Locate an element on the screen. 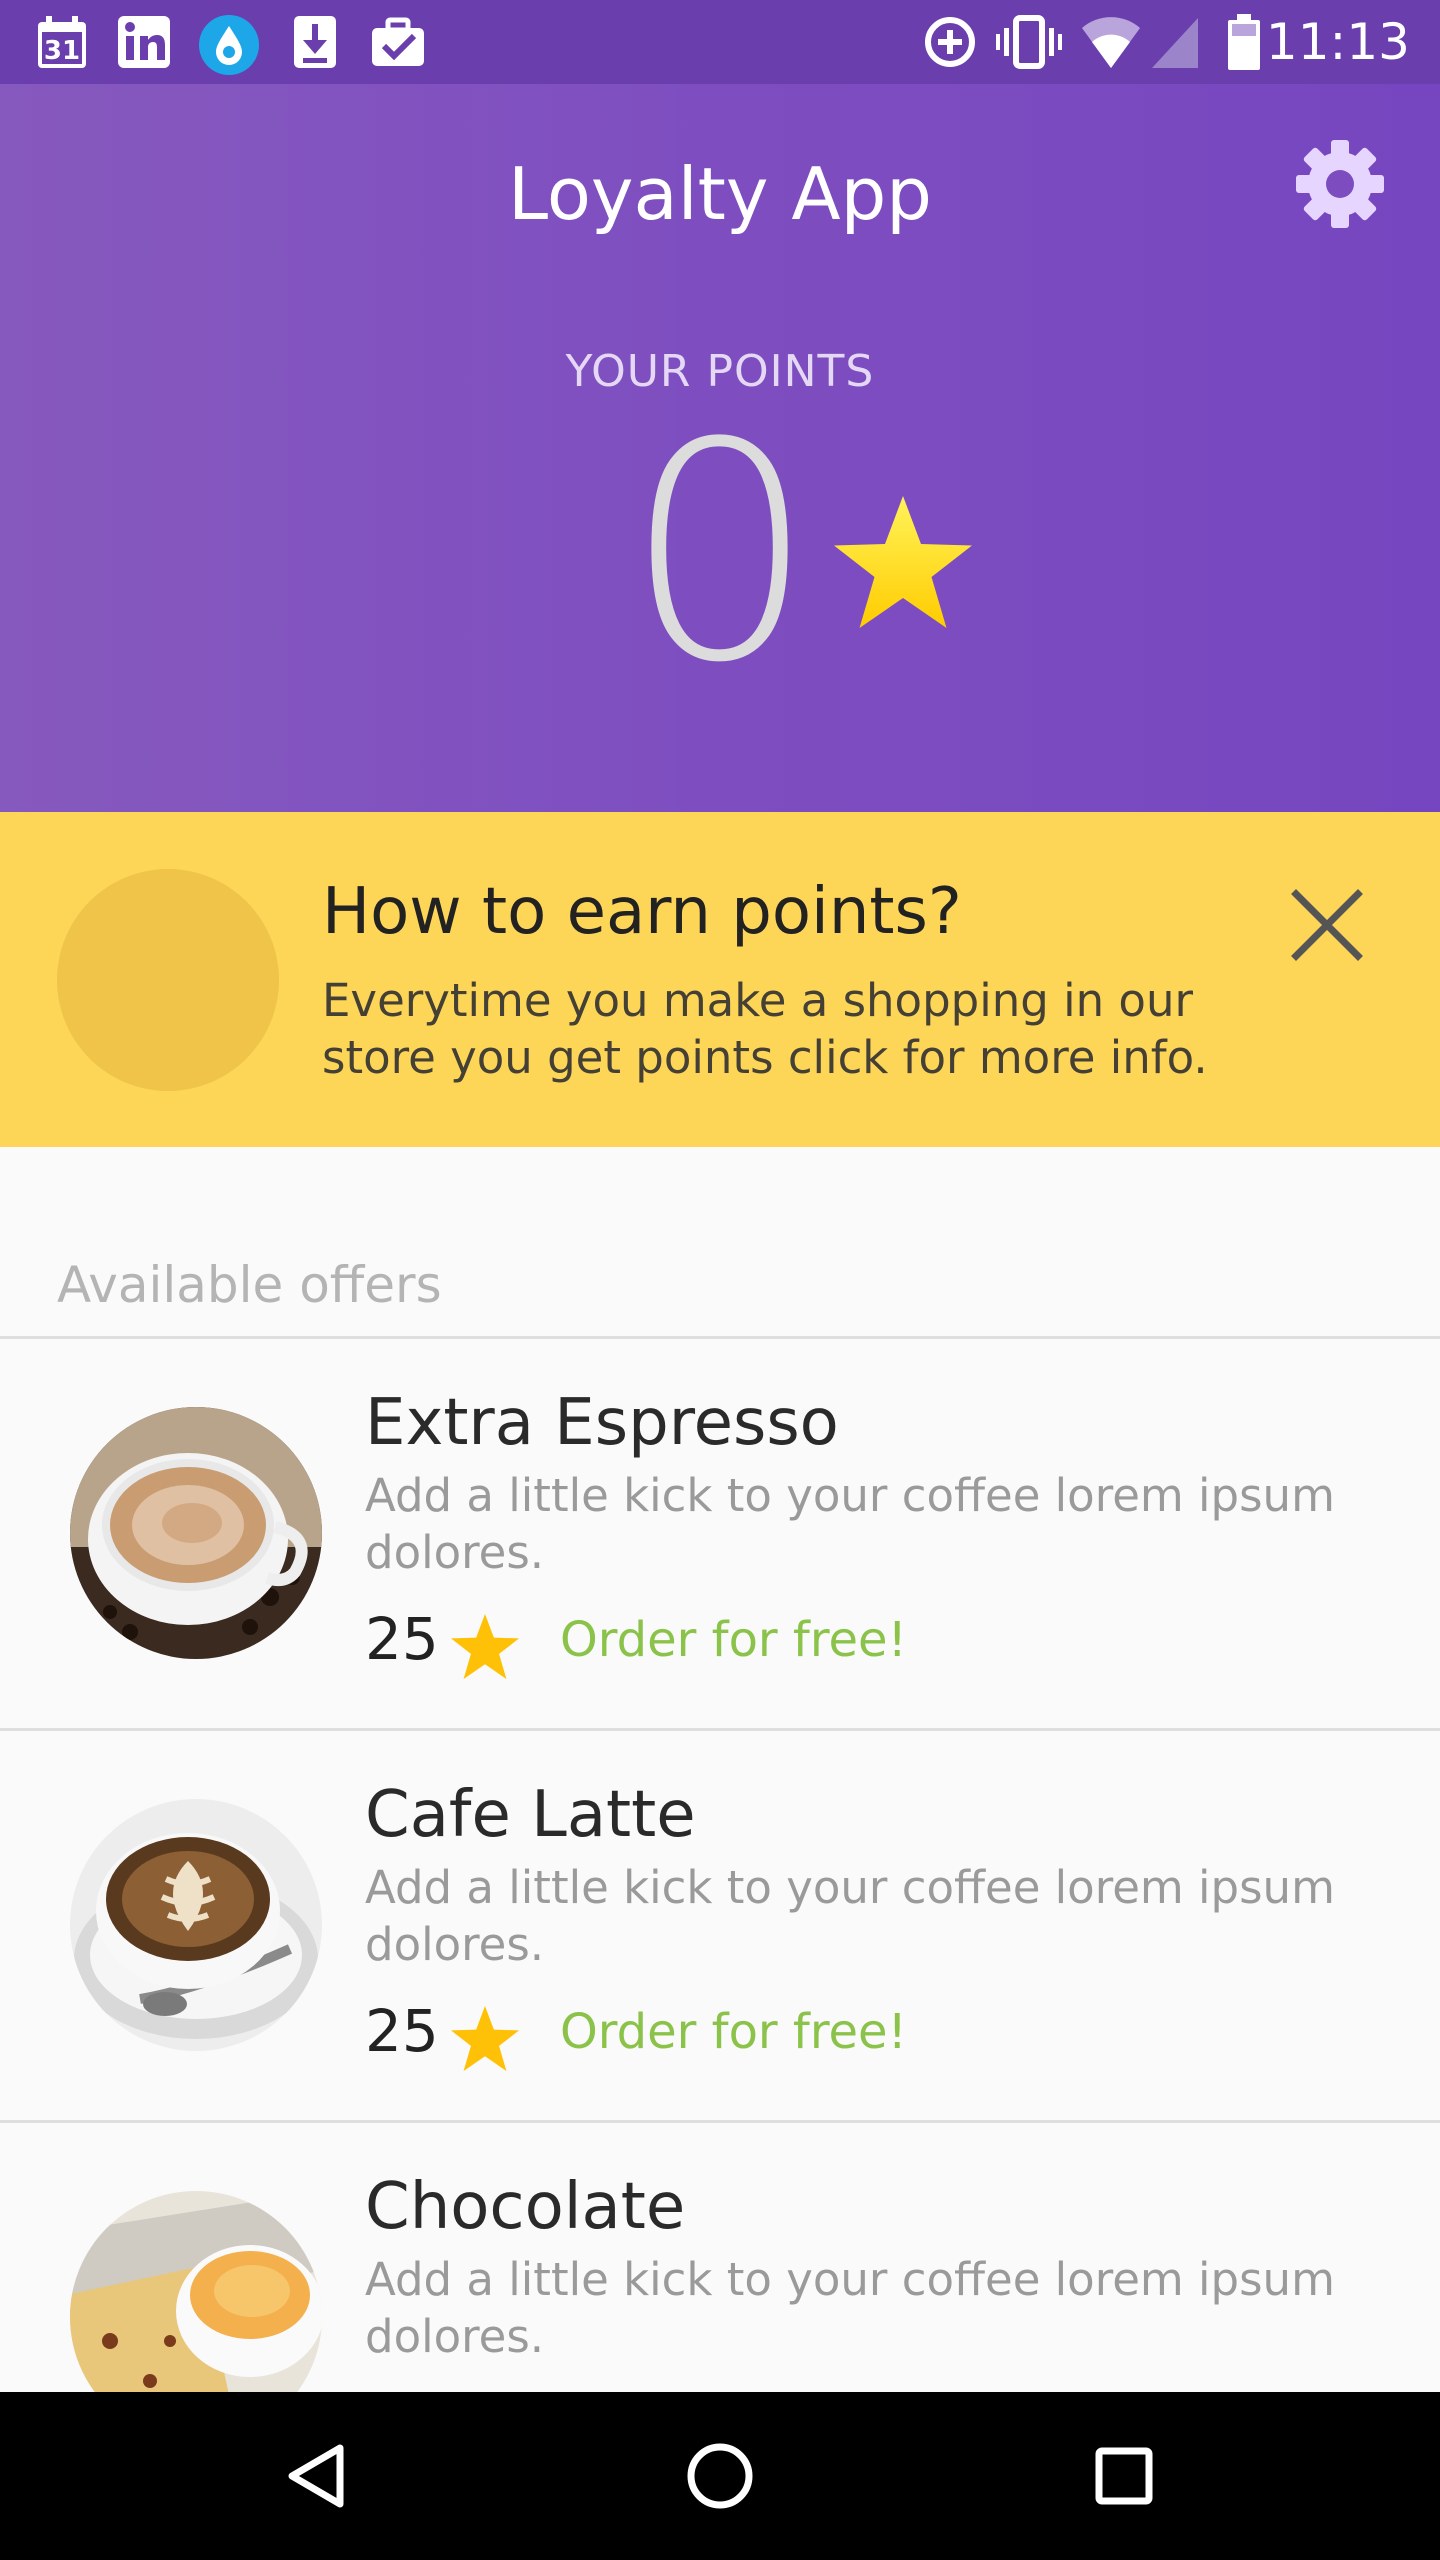 Image resolution: width=1440 pixels, height=2560 pixels. app-drop-icon is located at coordinates (229, 47).